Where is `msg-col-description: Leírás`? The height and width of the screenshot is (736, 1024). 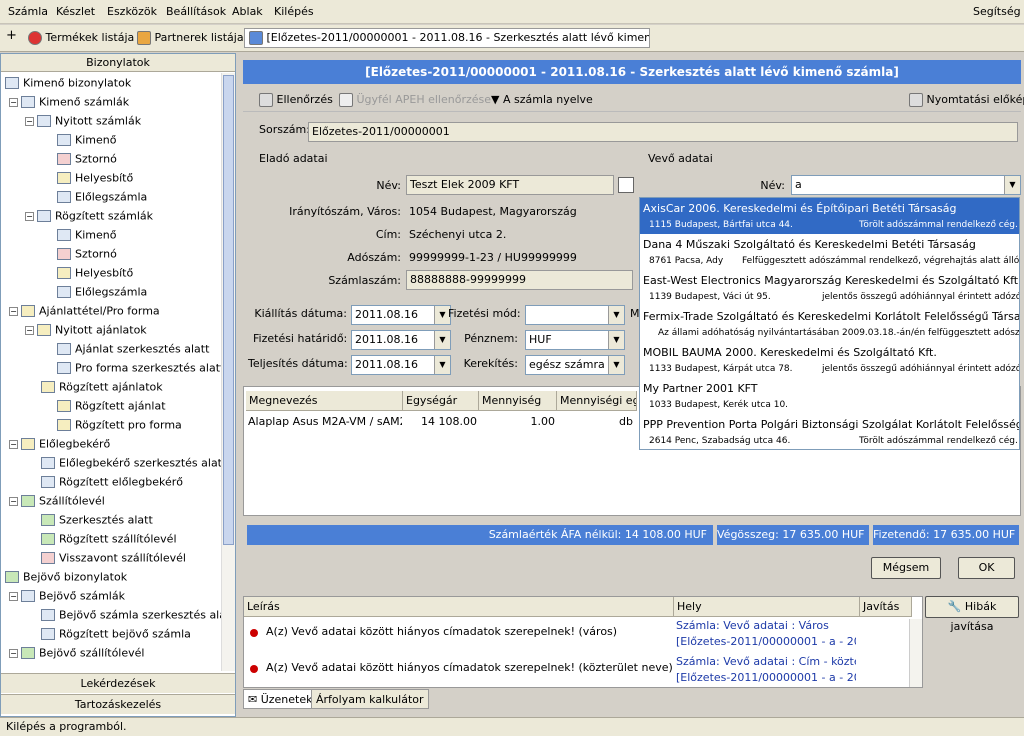 msg-col-description: Leírás is located at coordinates (459, 607).